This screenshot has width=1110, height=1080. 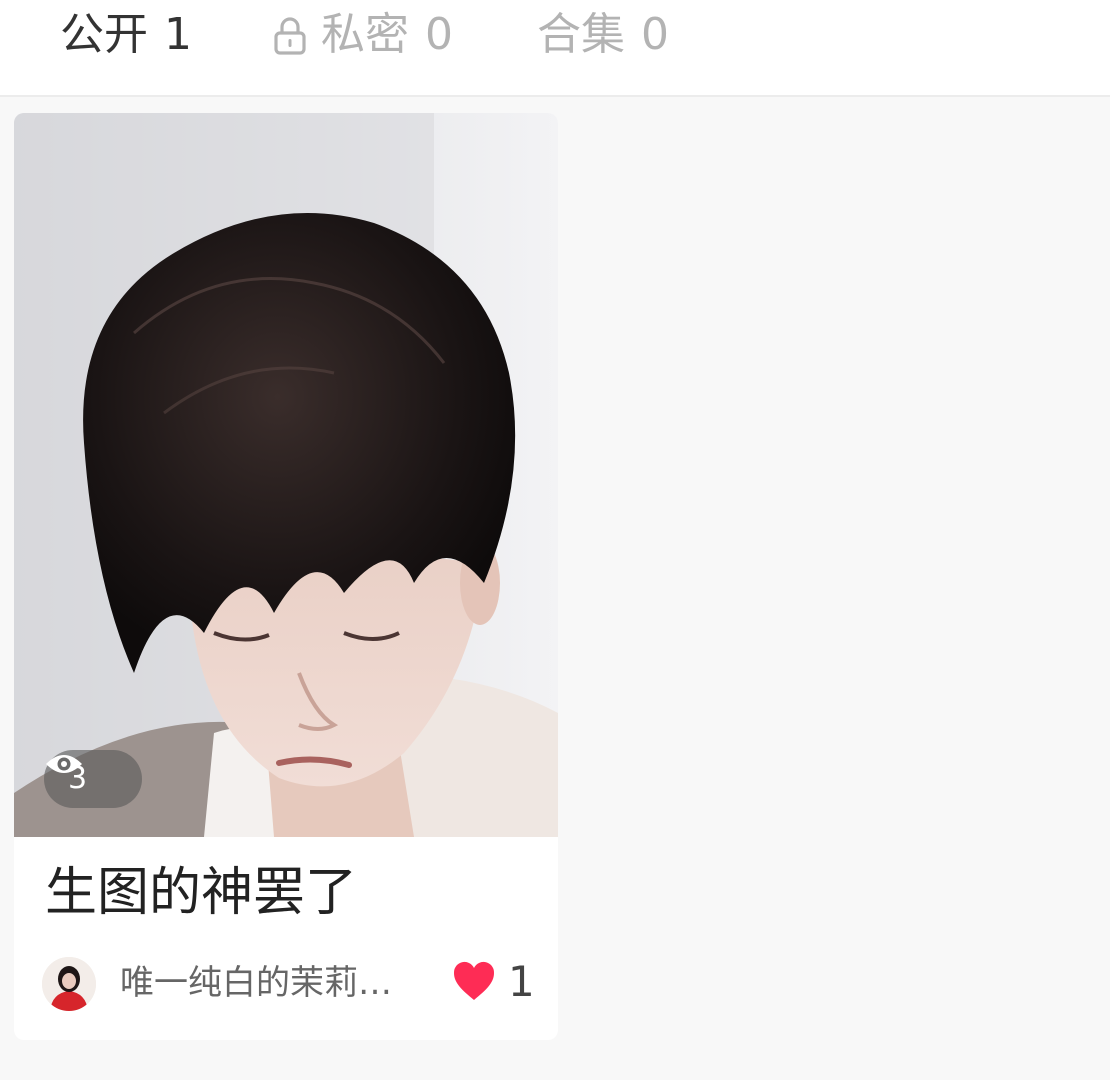 I want to click on like-count: 1, so click(x=521, y=981).